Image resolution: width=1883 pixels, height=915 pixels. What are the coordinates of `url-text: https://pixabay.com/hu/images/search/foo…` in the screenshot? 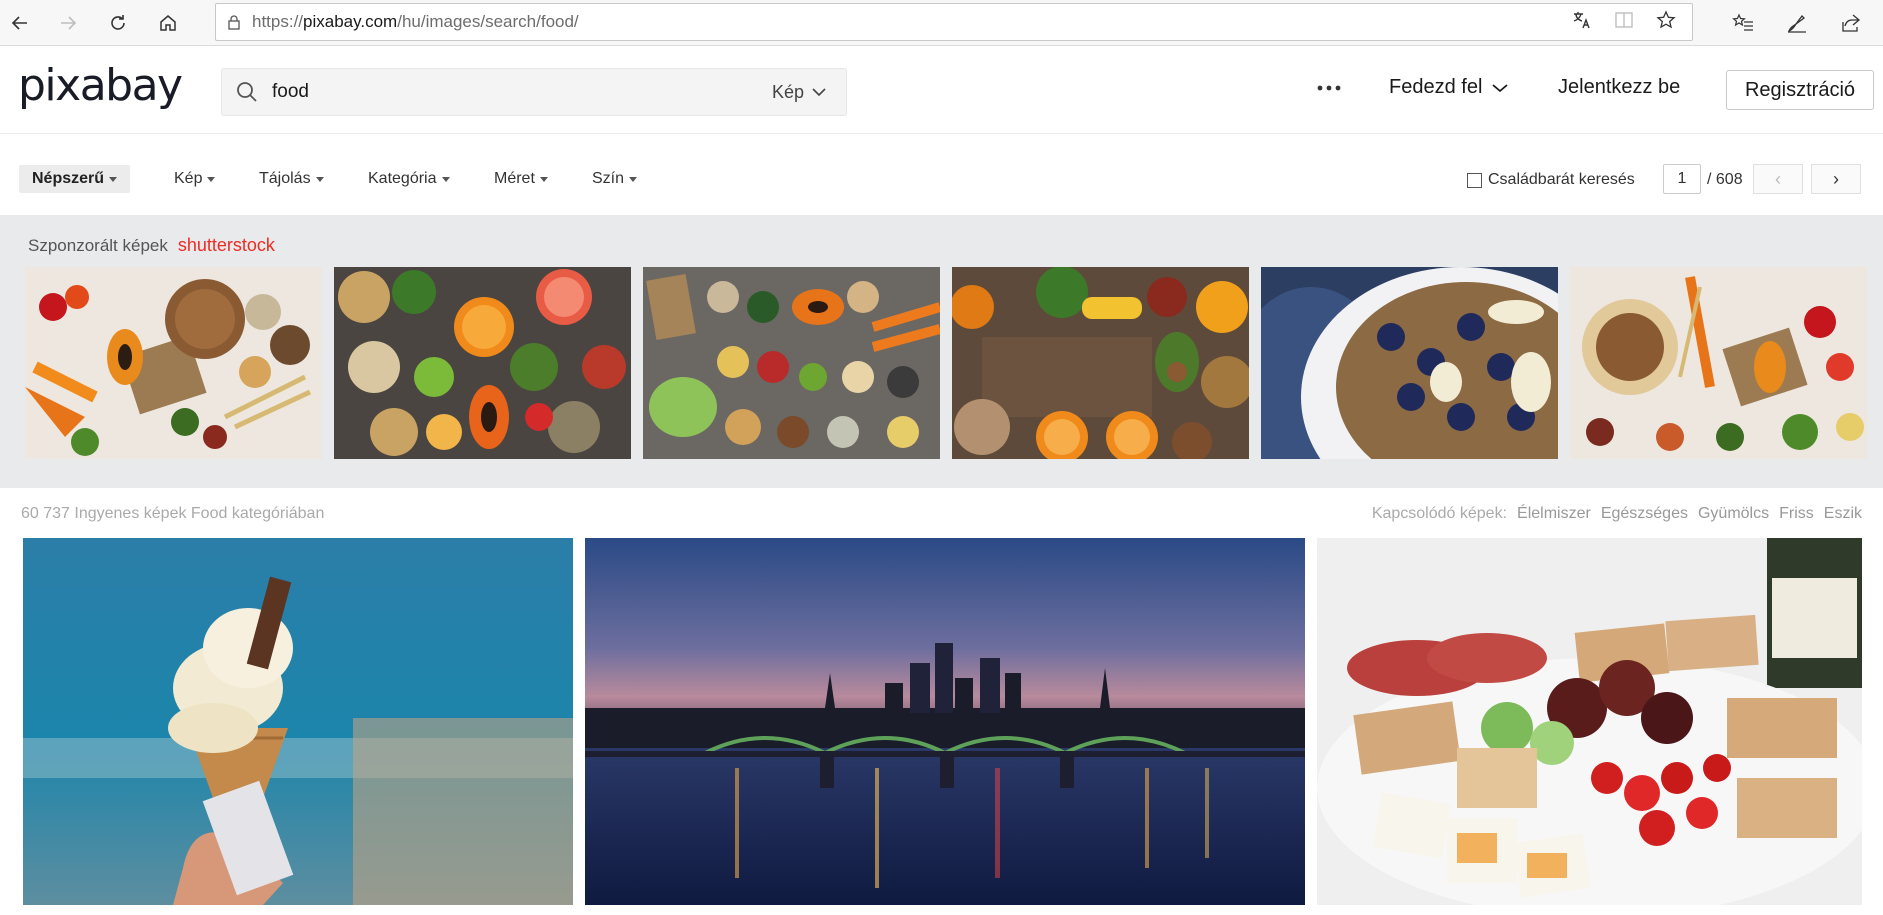 It's located at (912, 22).